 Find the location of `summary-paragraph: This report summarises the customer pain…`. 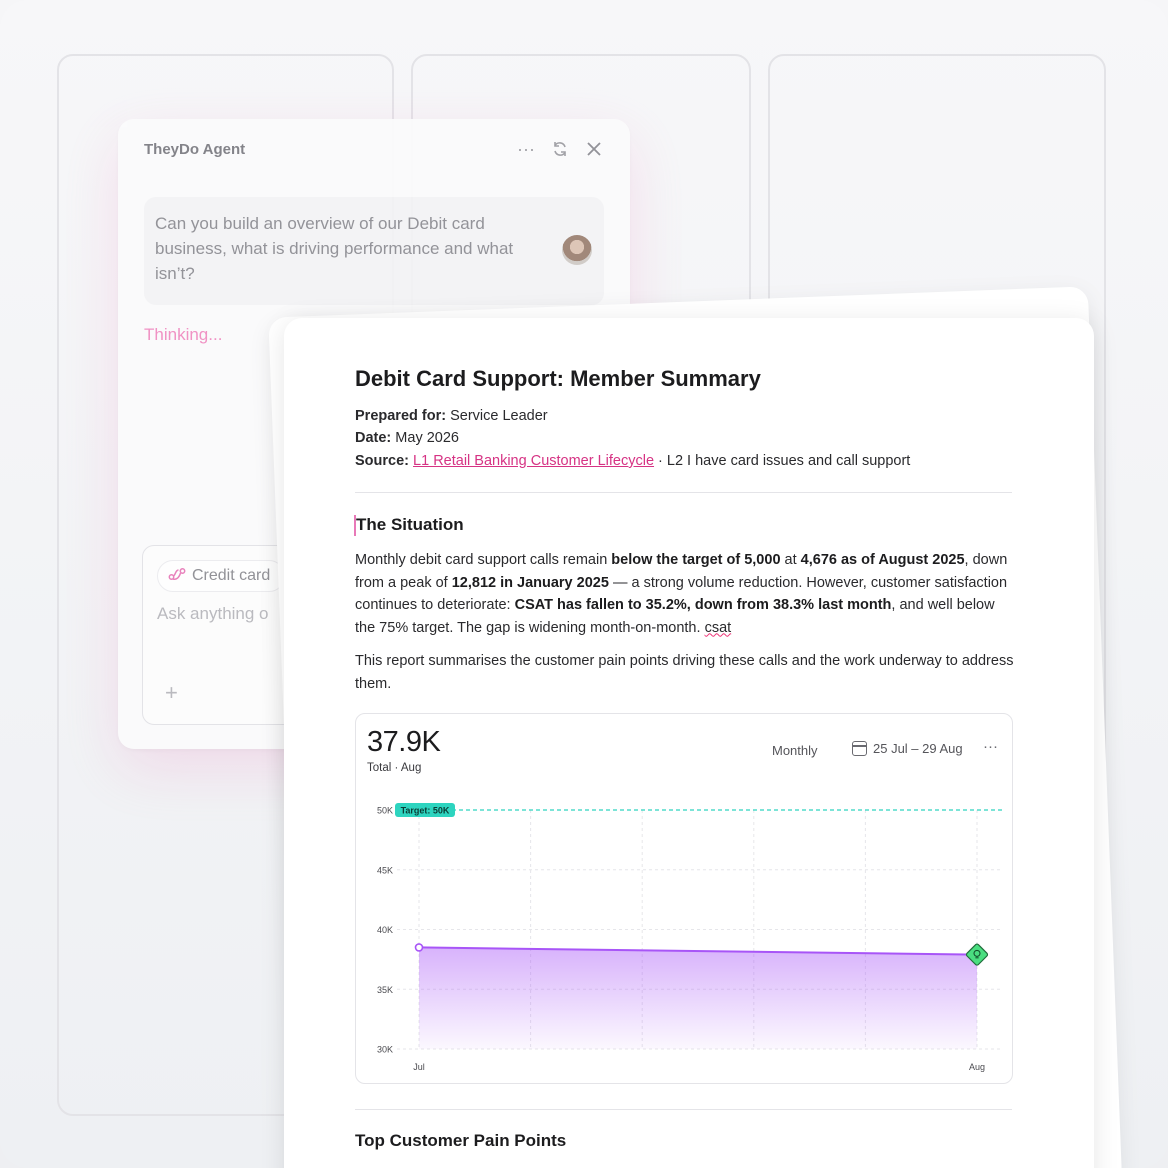

summary-paragraph: This report summarises the customer pain… is located at coordinates (684, 672).